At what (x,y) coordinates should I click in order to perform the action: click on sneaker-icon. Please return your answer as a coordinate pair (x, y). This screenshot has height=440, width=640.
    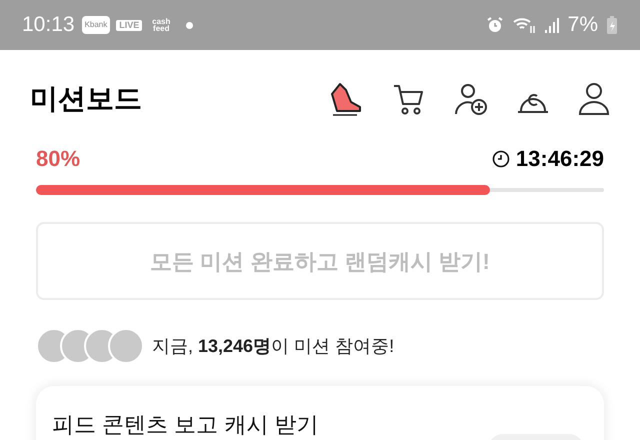
    Looking at the image, I should click on (346, 99).